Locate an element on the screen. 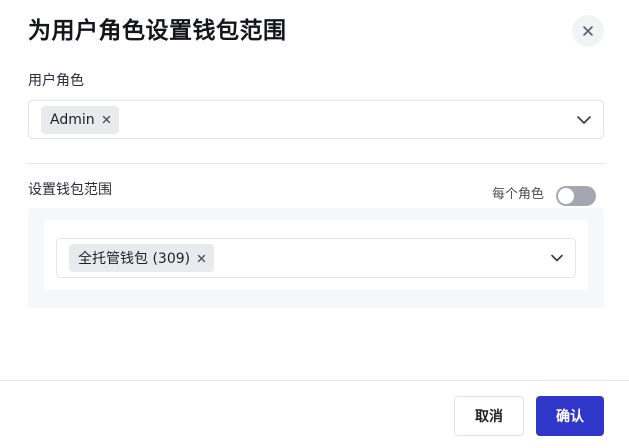 The width and height of the screenshot is (629, 448). per-role-toggle is located at coordinates (576, 196).